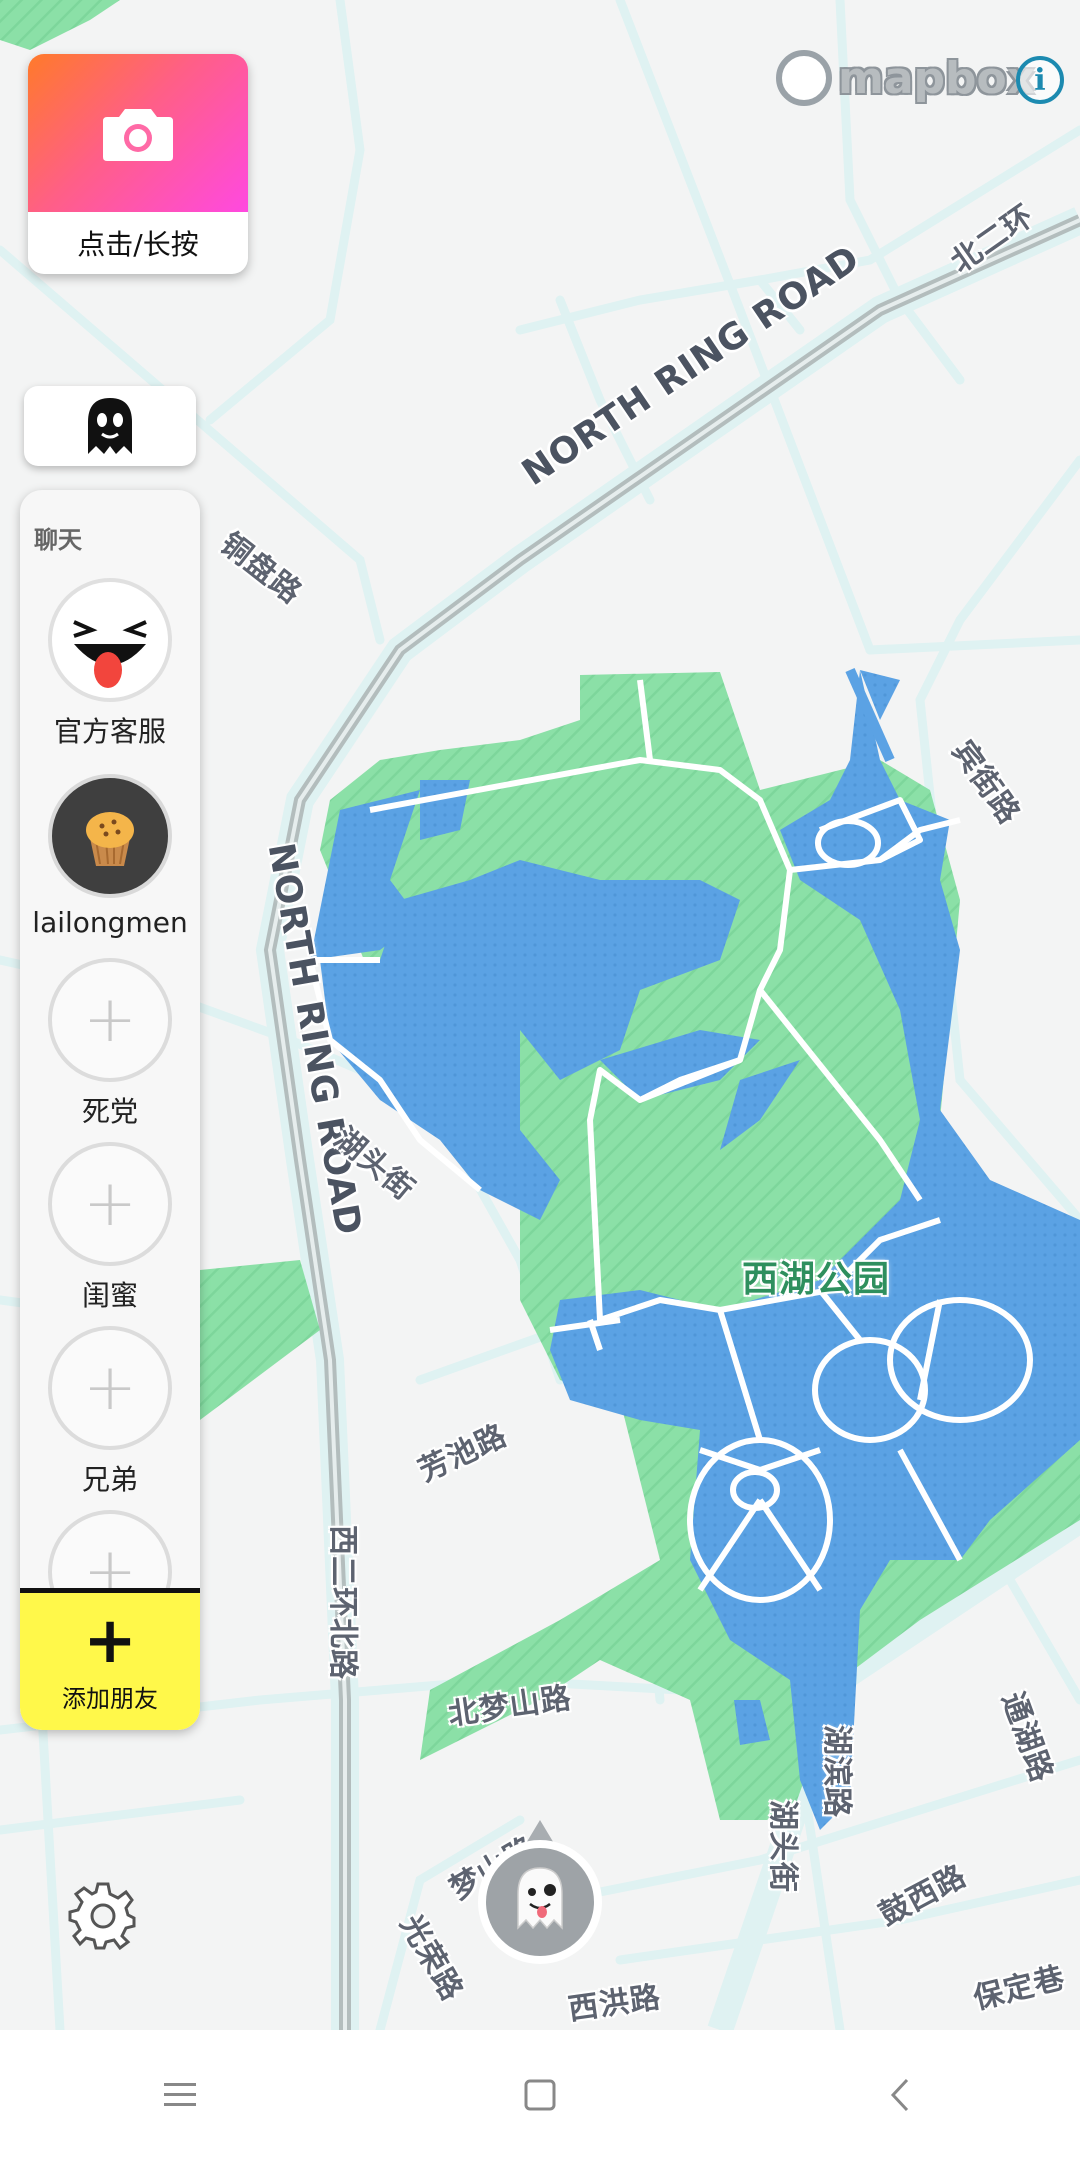 This screenshot has height=2160, width=1080. Describe the element at coordinates (110, 1699) in the screenshot. I see `add-friend-label: 添加朋友` at that location.